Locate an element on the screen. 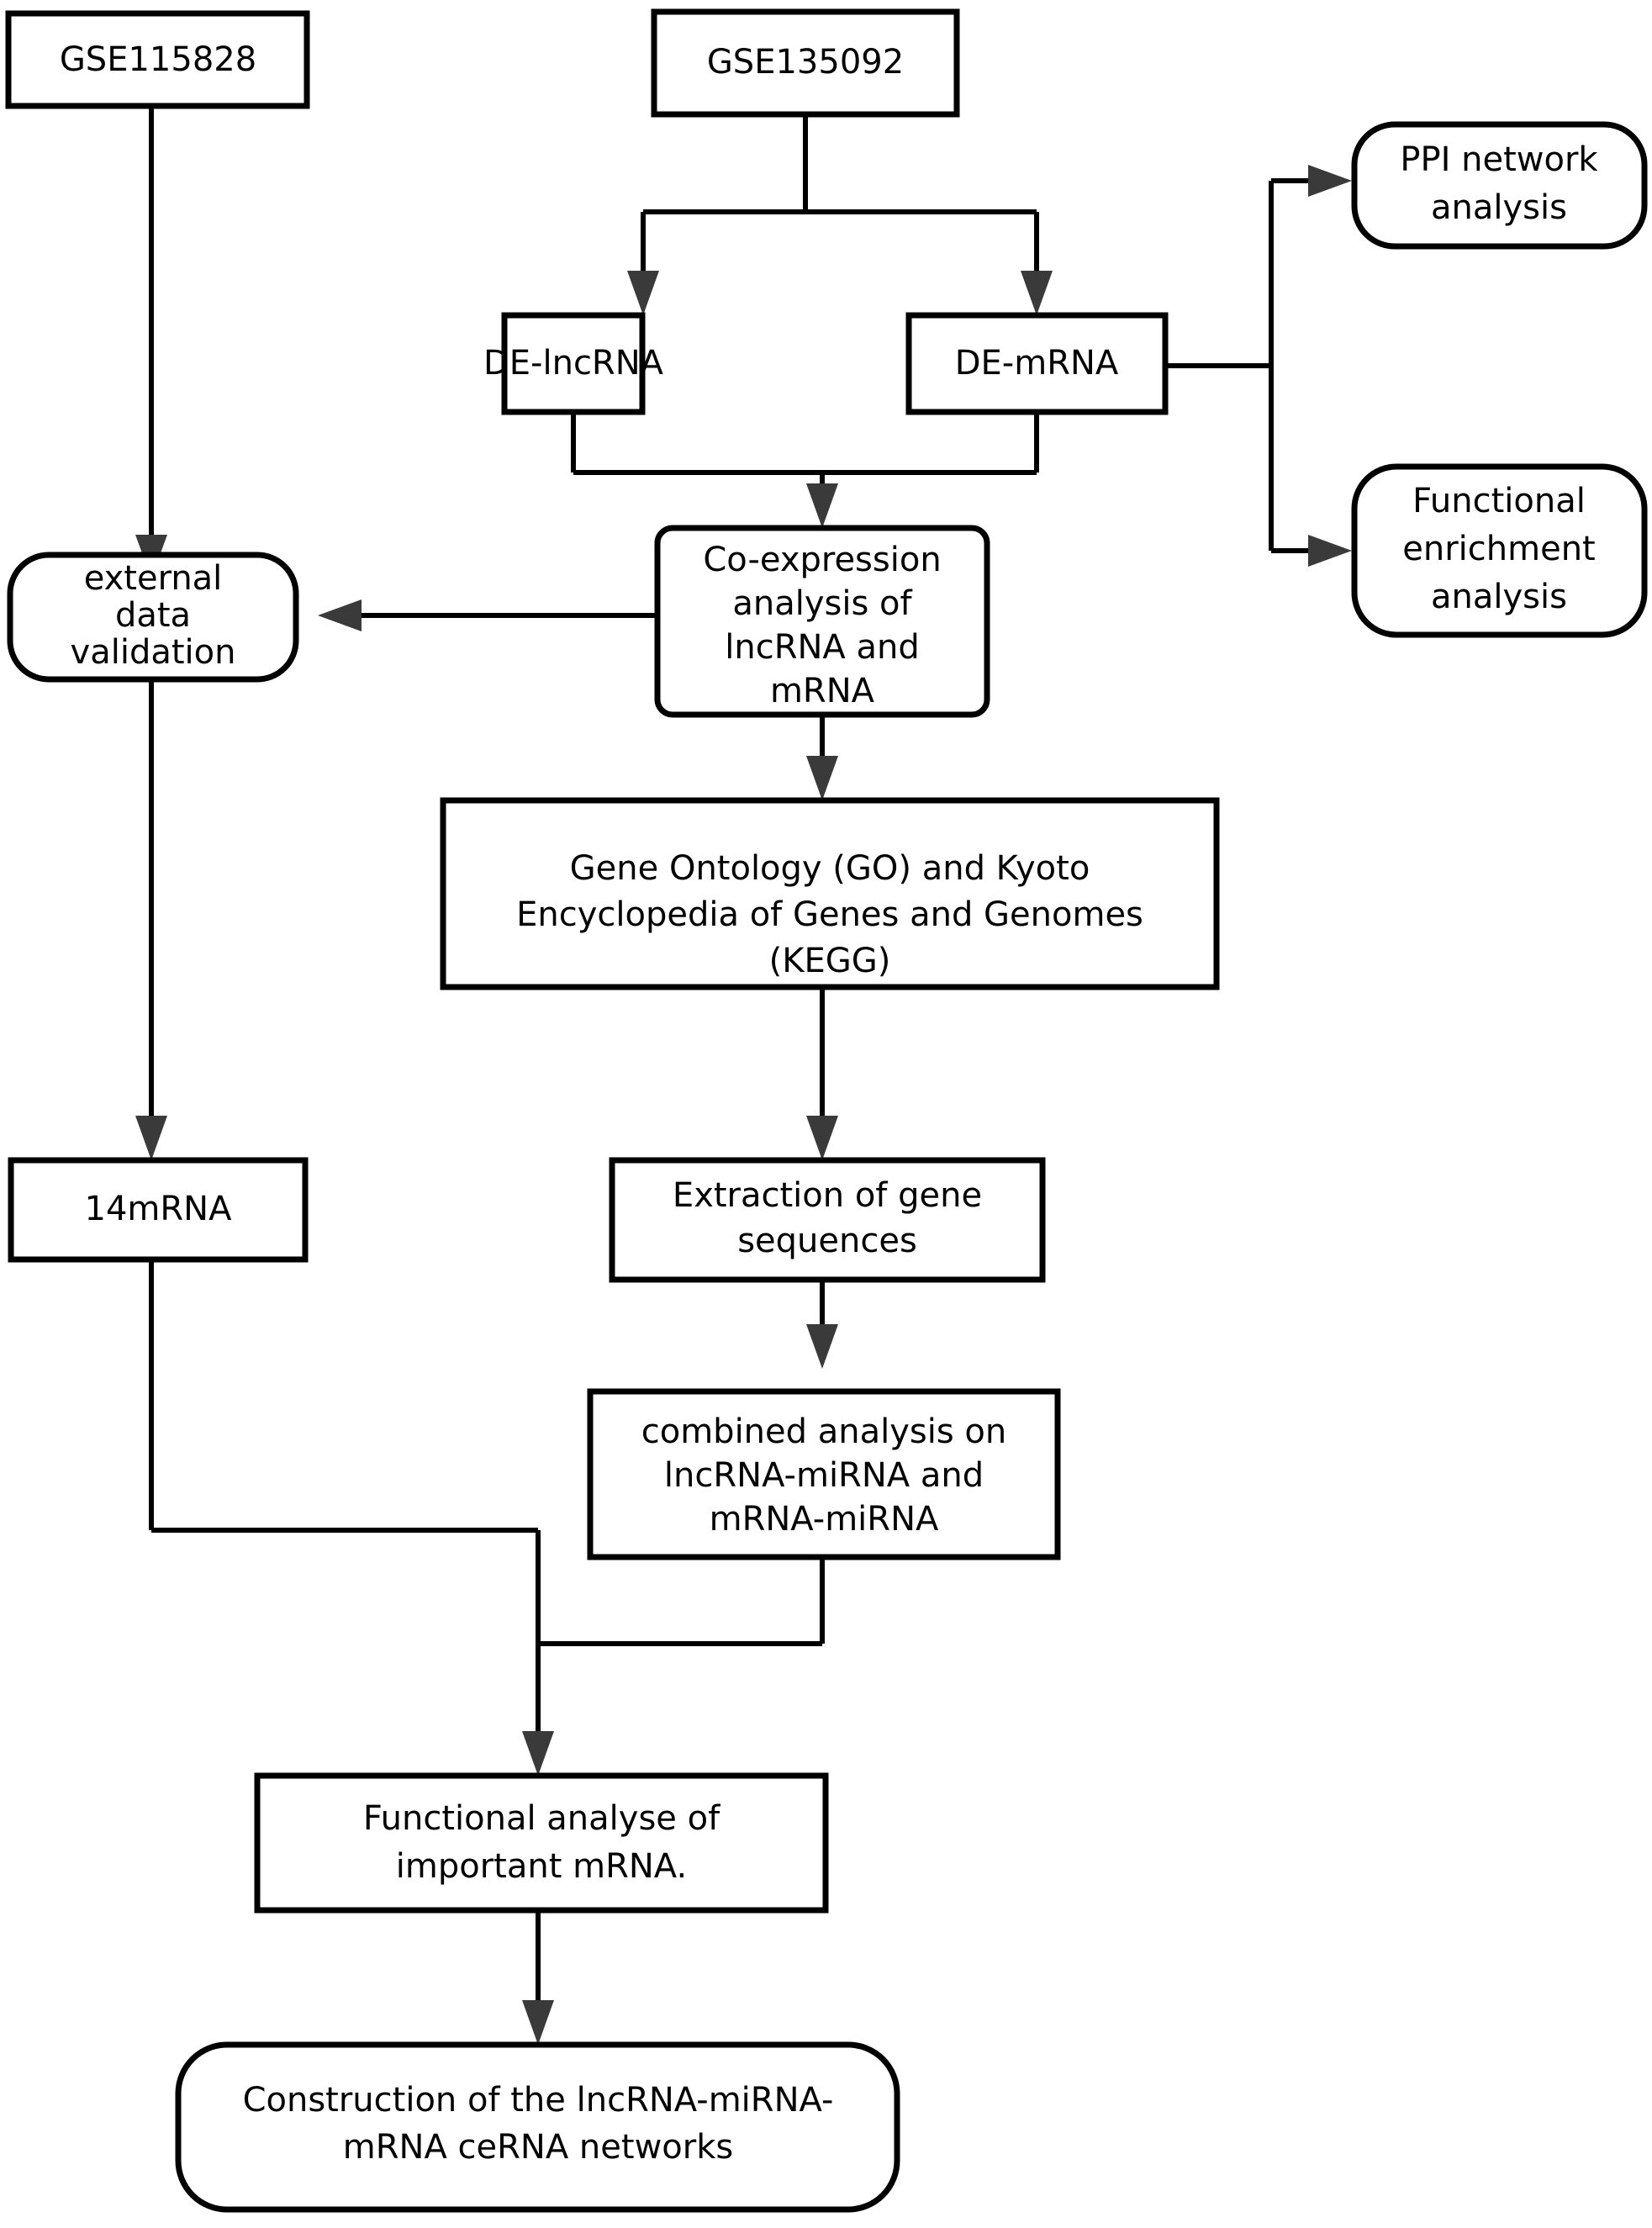 The width and height of the screenshot is (1652, 2228). node-external-data-validation: external data validation is located at coordinates (153, 617).